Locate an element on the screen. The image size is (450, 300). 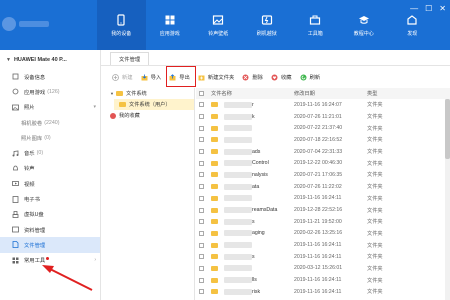
table-row: r 2019-11-16 16:24:07 文件夹 is located at coordinates (323, 105).